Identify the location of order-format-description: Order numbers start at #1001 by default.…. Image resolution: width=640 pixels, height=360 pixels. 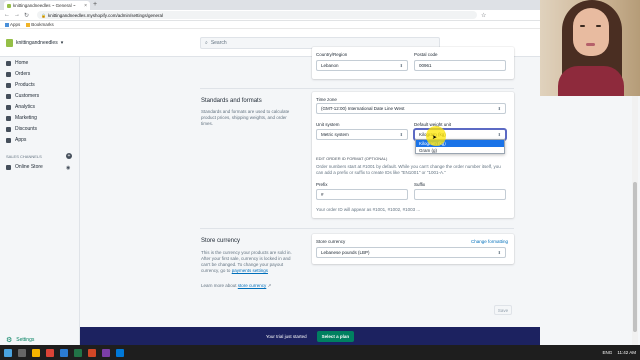
(408, 169).